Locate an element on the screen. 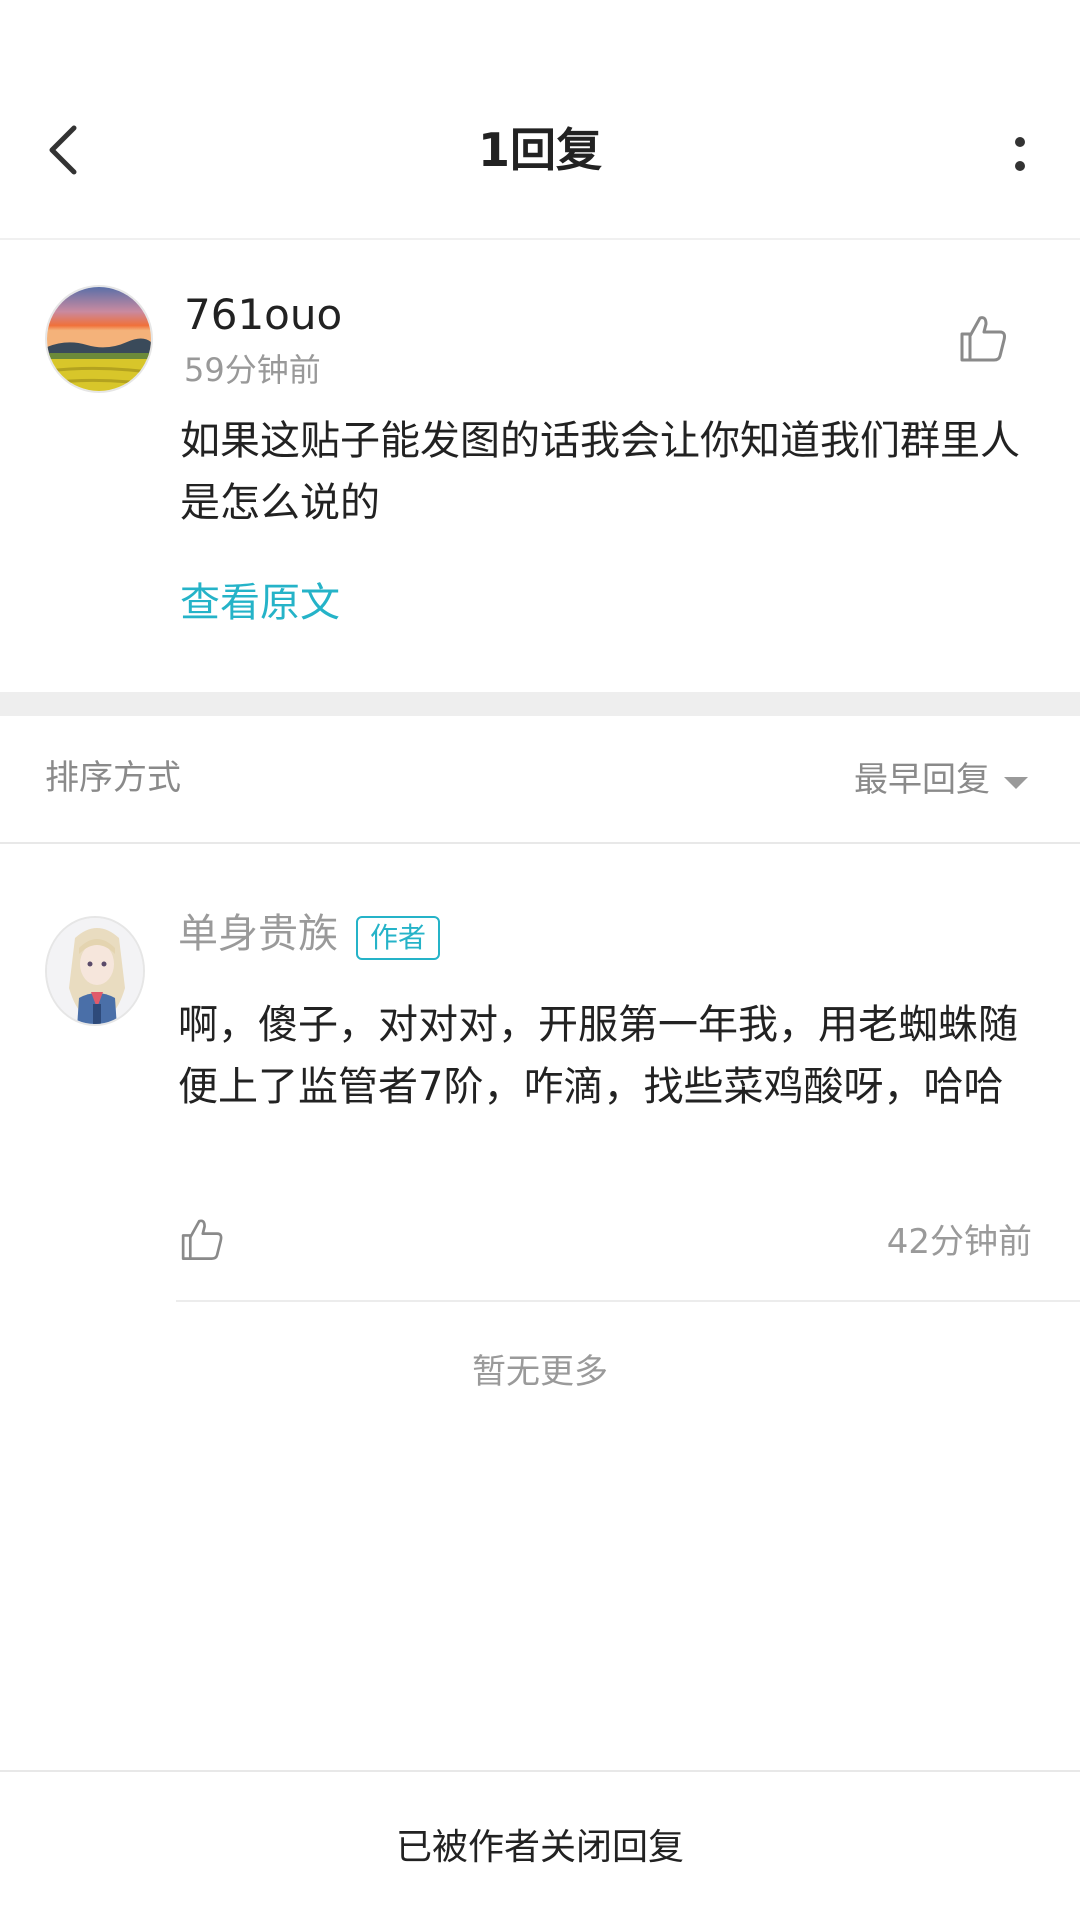 The height and width of the screenshot is (1922, 1080). avatar-anime-character-image is located at coordinates (95, 971).